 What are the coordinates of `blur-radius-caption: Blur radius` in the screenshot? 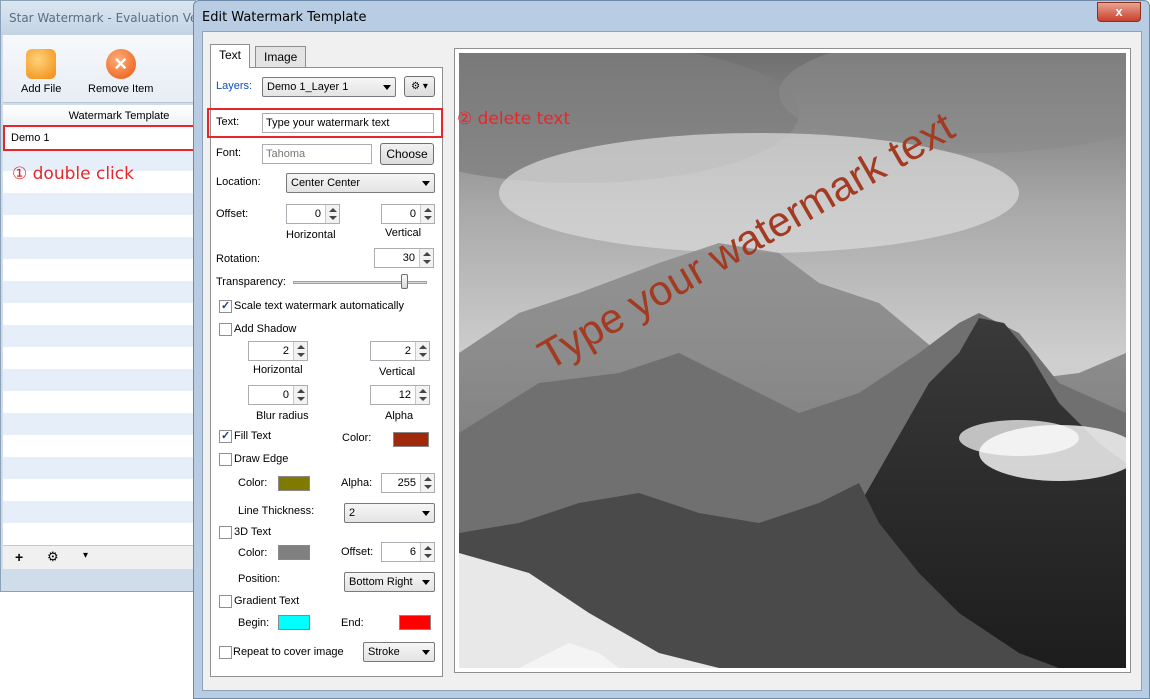 It's located at (282, 416).